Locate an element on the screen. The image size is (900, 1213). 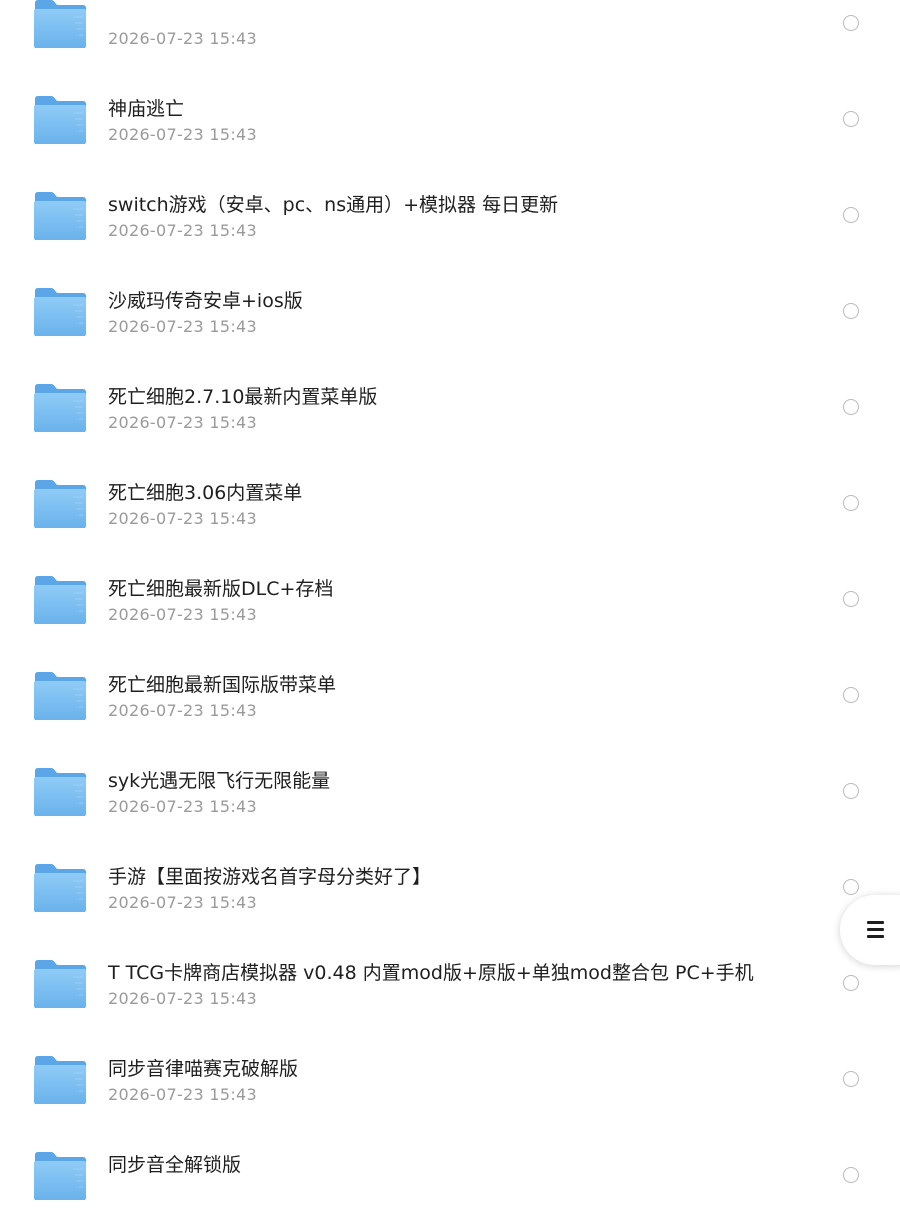
folder-name: 沙威玛传奇安卓+ios版 is located at coordinates (205, 301).